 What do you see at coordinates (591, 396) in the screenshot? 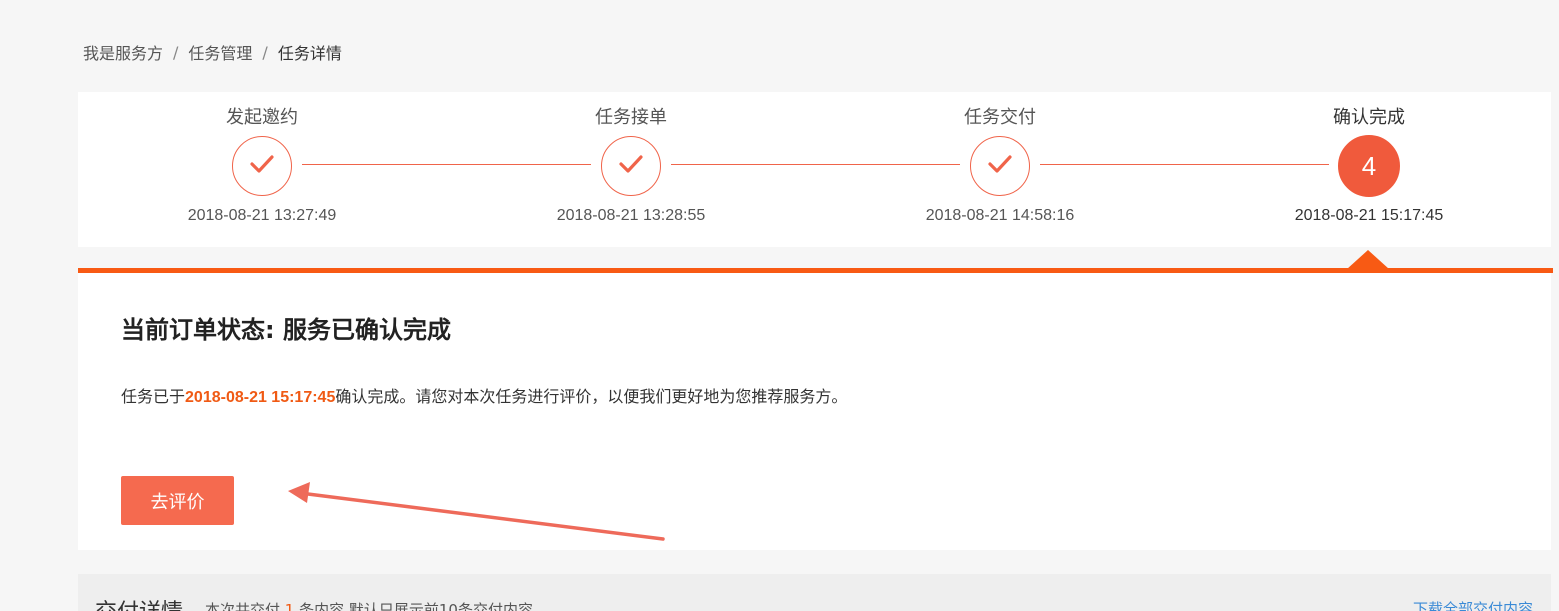
I see `status-text-suffix: 确认完成。请您对本次任务进行评价，以便我们更好地为您推荐服务方。` at bounding box center [591, 396].